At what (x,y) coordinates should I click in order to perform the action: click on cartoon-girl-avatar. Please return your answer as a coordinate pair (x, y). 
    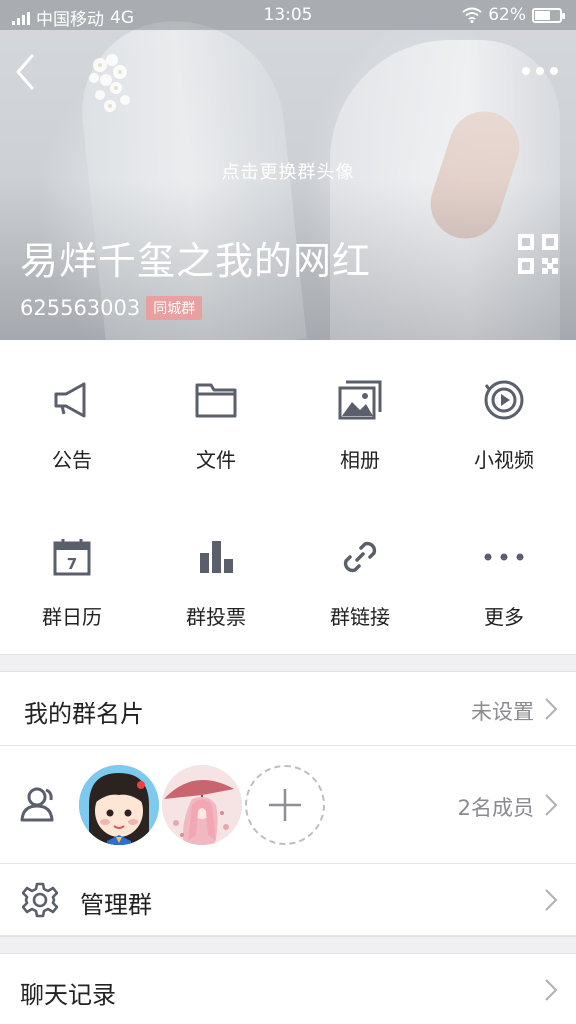
    Looking at the image, I should click on (119, 805).